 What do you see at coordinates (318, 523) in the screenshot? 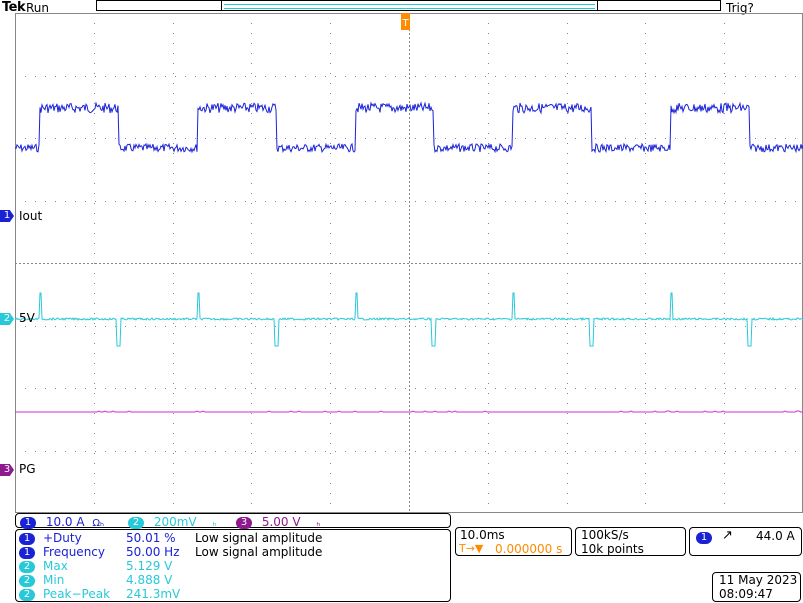
I see `ch3-scale-suffix: ₕ` at bounding box center [318, 523].